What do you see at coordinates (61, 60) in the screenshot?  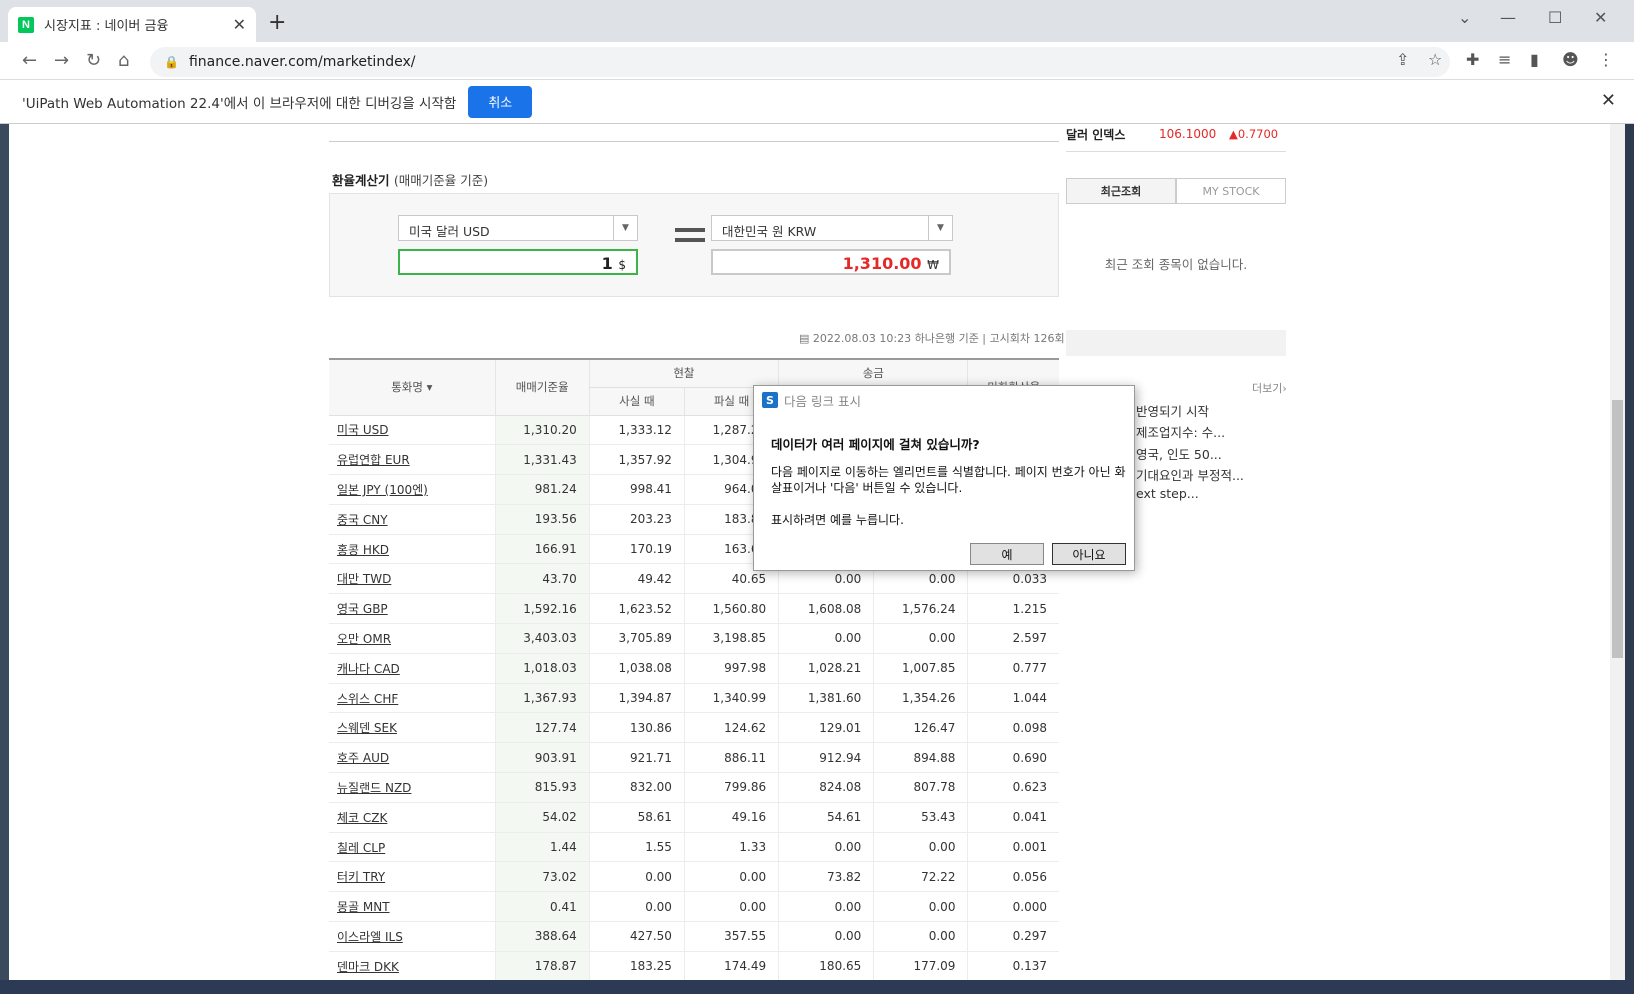 I see `forward-icon: →` at bounding box center [61, 60].